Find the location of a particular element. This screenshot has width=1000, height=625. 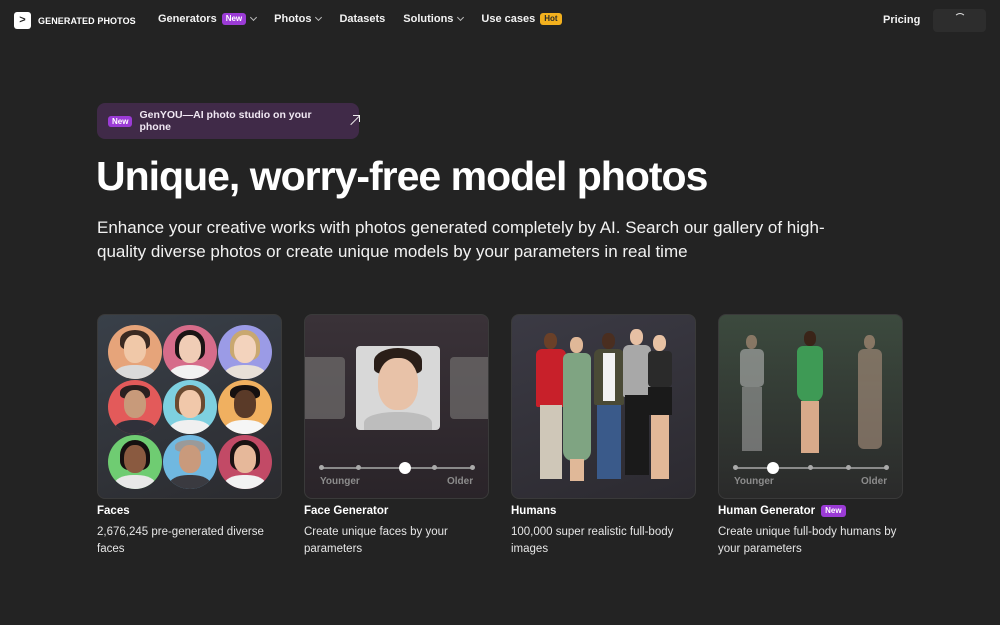

nav-item-datasets: Datasets is located at coordinates (362, 19).